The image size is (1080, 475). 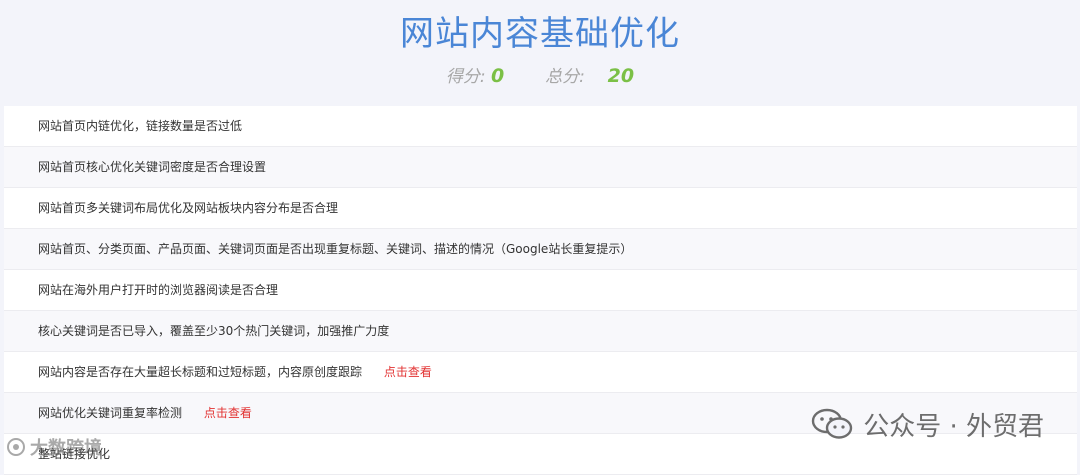 I want to click on list-item: 网站内容是否存在大量超长标题和过短标题，内容原创度跟踪 点击查看, so click(x=540, y=372).